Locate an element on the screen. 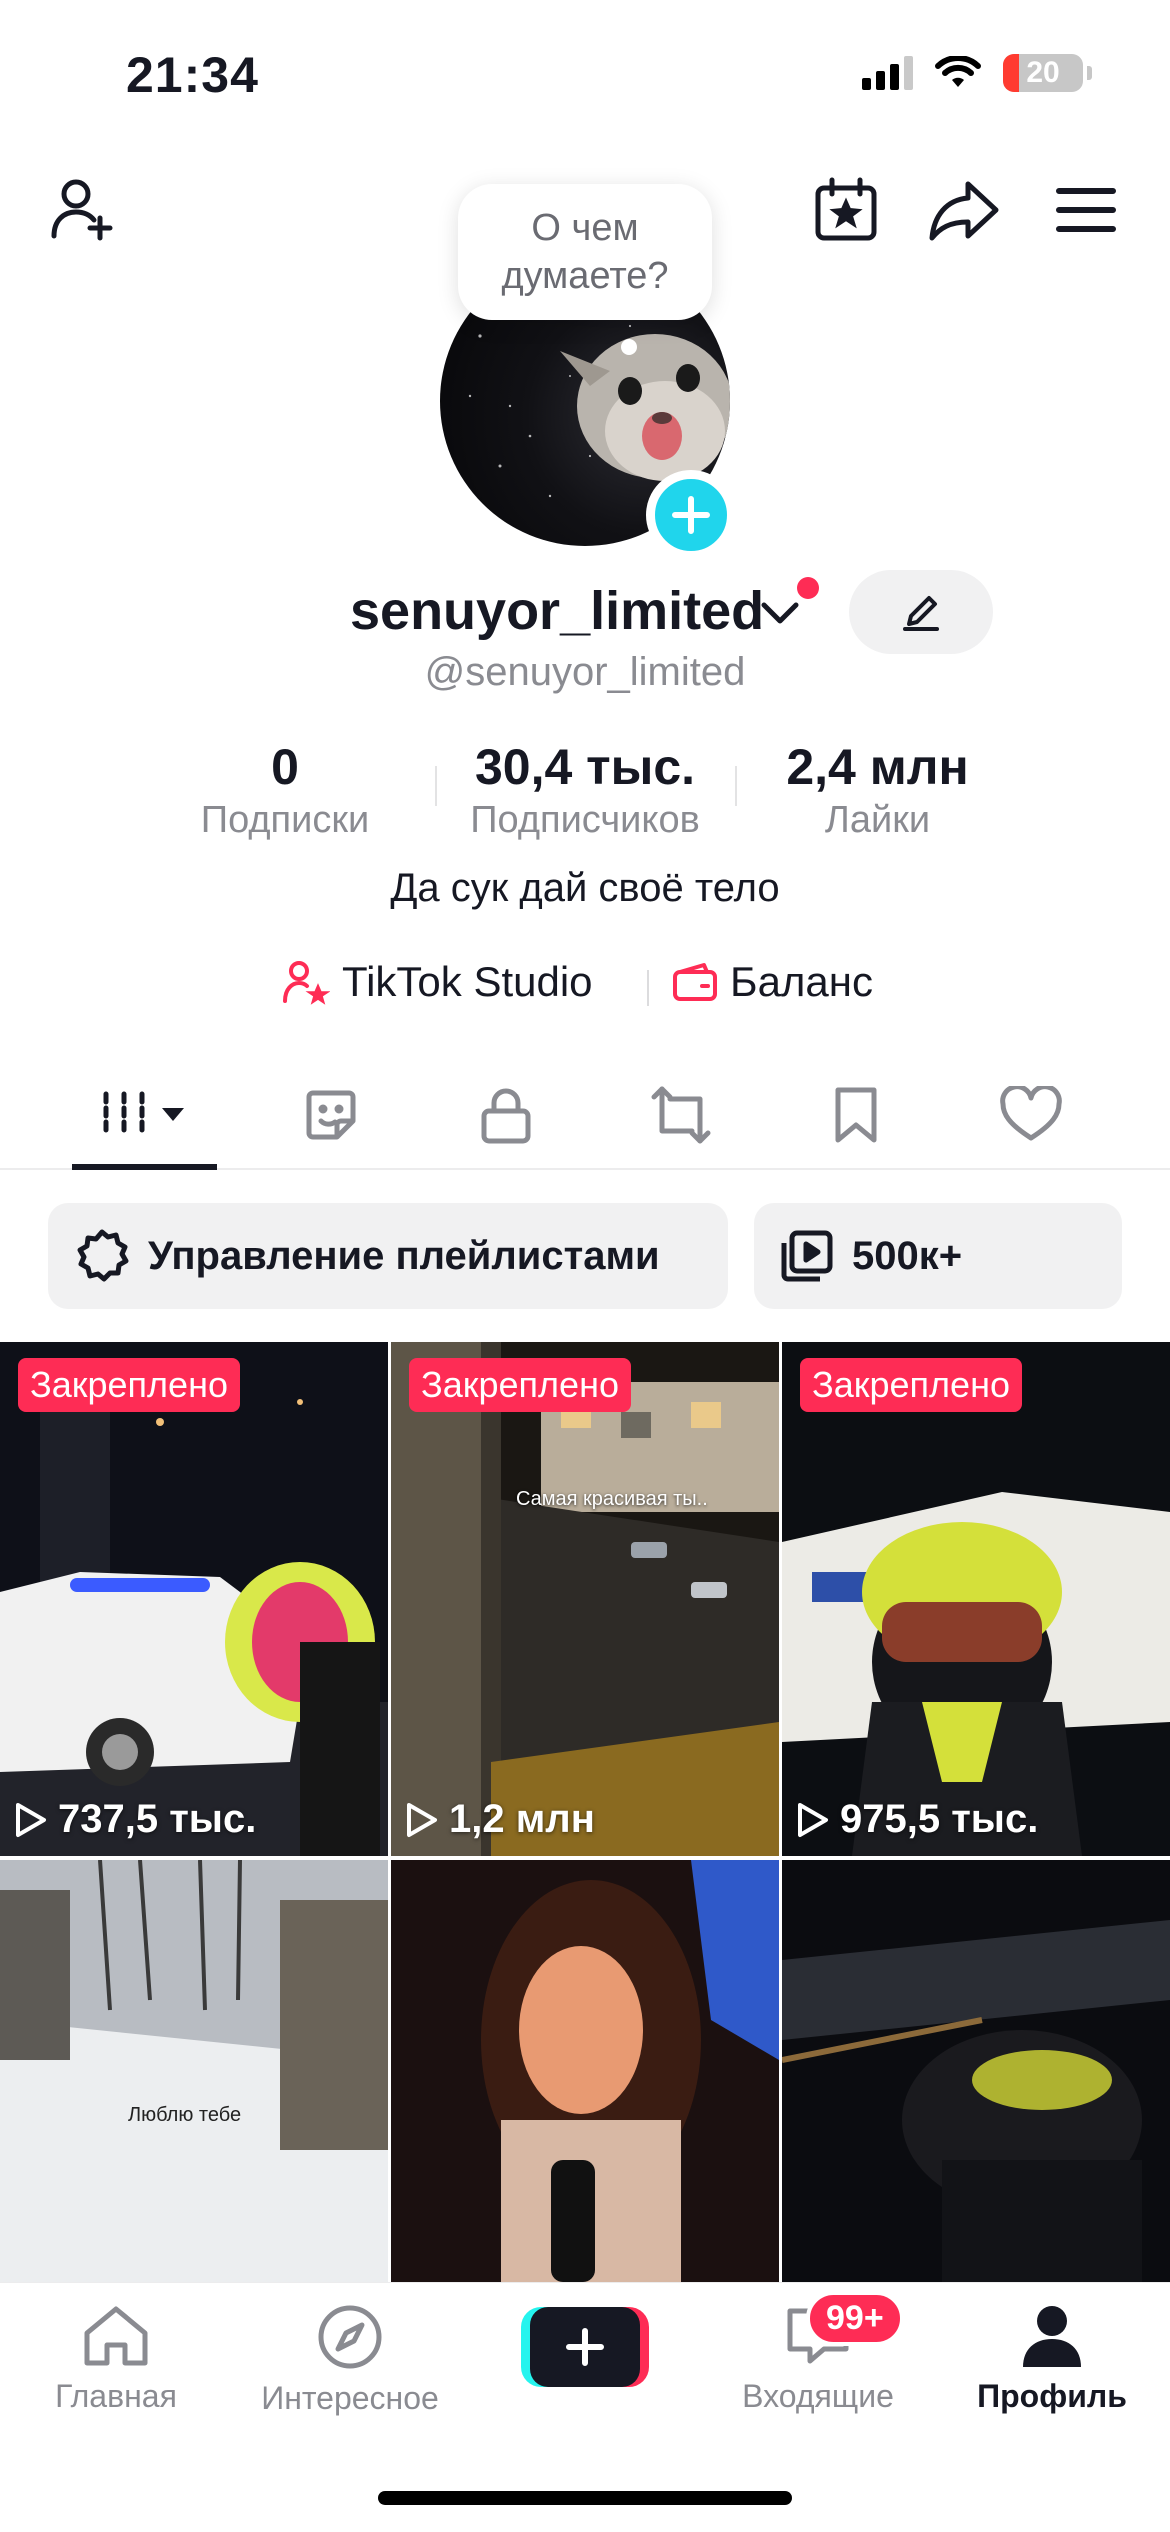 The image size is (1170, 2532). thought-bubble-text: О чем думаете? is located at coordinates (585, 252).